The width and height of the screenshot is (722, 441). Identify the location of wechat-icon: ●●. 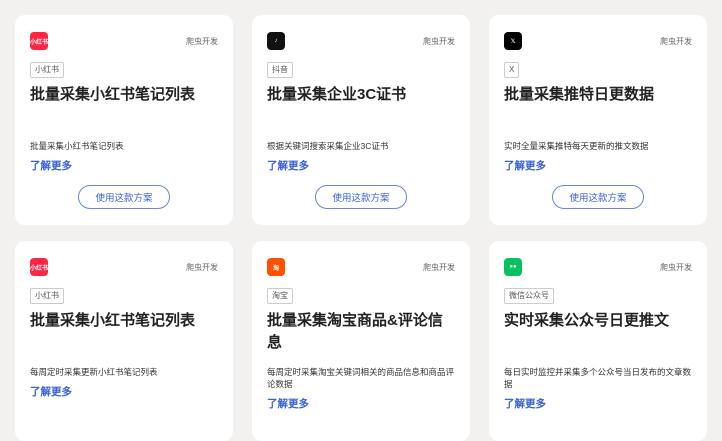
(513, 267).